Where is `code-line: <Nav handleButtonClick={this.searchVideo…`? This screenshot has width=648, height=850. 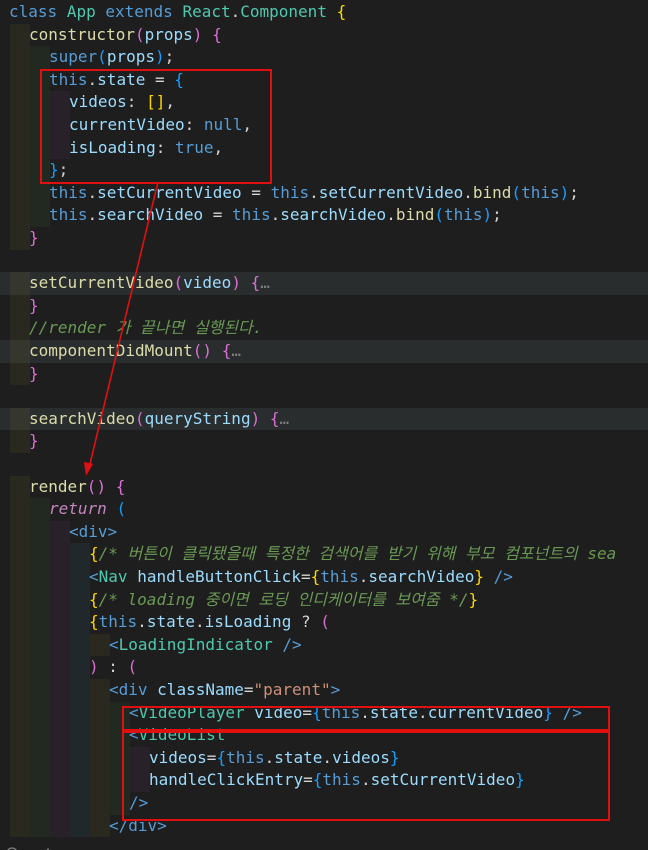 code-line: <Nav handleButtonClick={this.searchVideo… is located at coordinates (324, 577).